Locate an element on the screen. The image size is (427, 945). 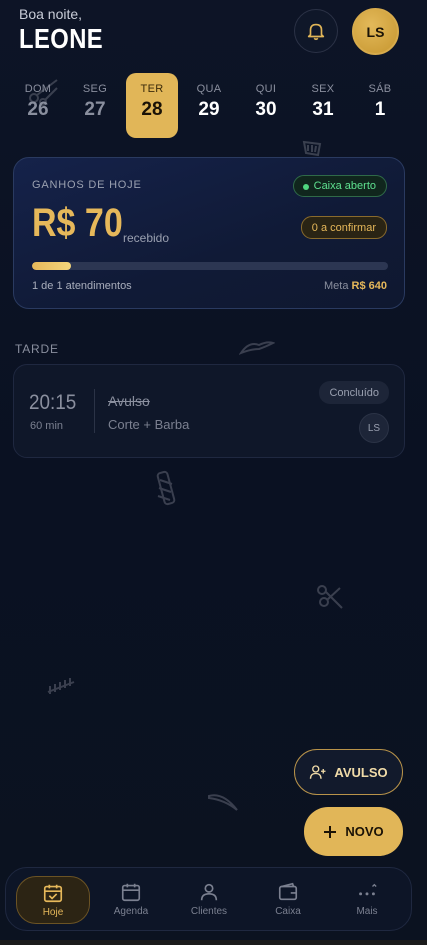
brush-deco-icon is located at coordinates (61, 686).